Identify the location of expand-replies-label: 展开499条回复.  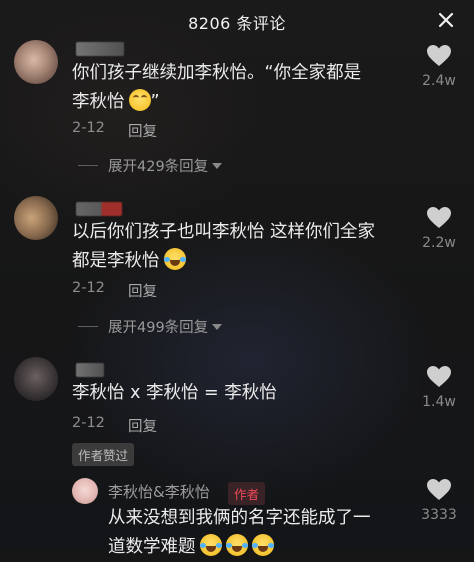
(158, 328).